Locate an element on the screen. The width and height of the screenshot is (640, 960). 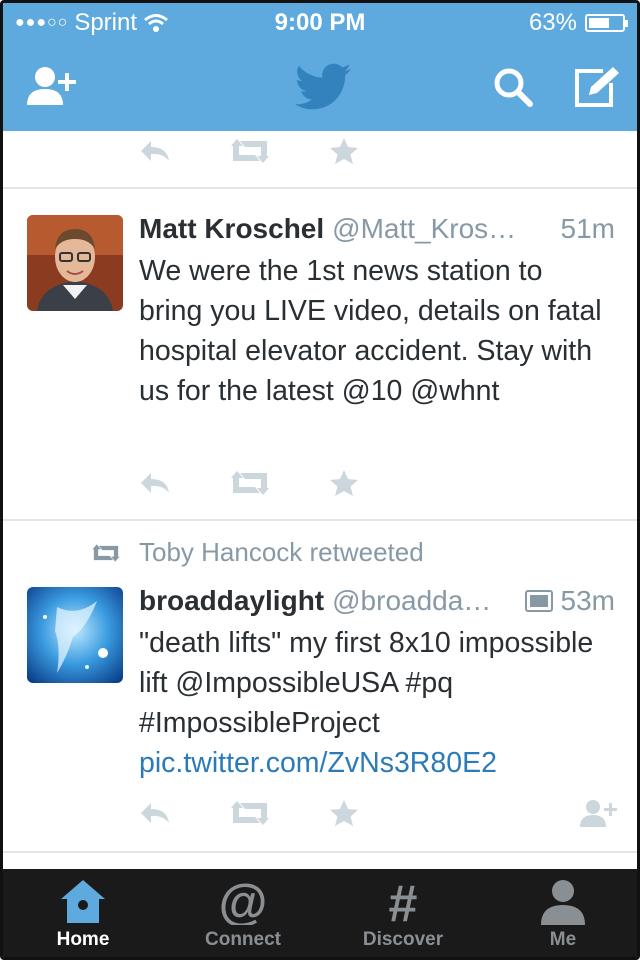
tweet-header: Matt Kroschel @Matt_Kros… 51m is located at coordinates (377, 229).